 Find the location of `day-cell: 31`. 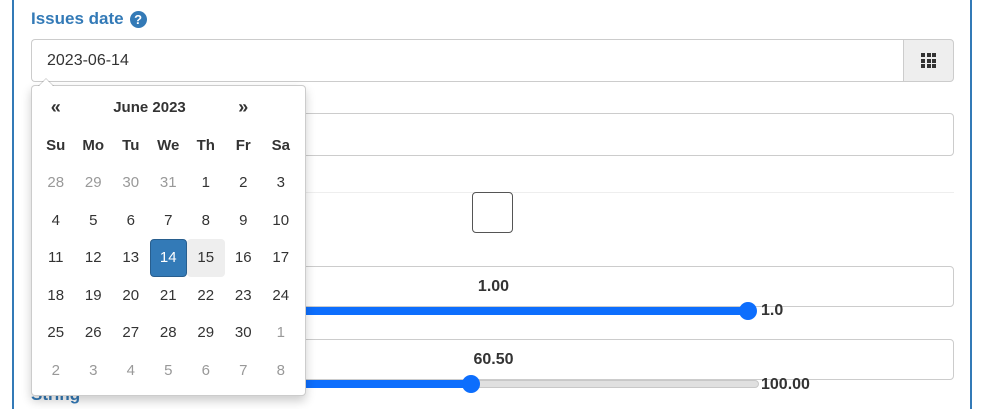

day-cell: 31 is located at coordinates (169, 183).